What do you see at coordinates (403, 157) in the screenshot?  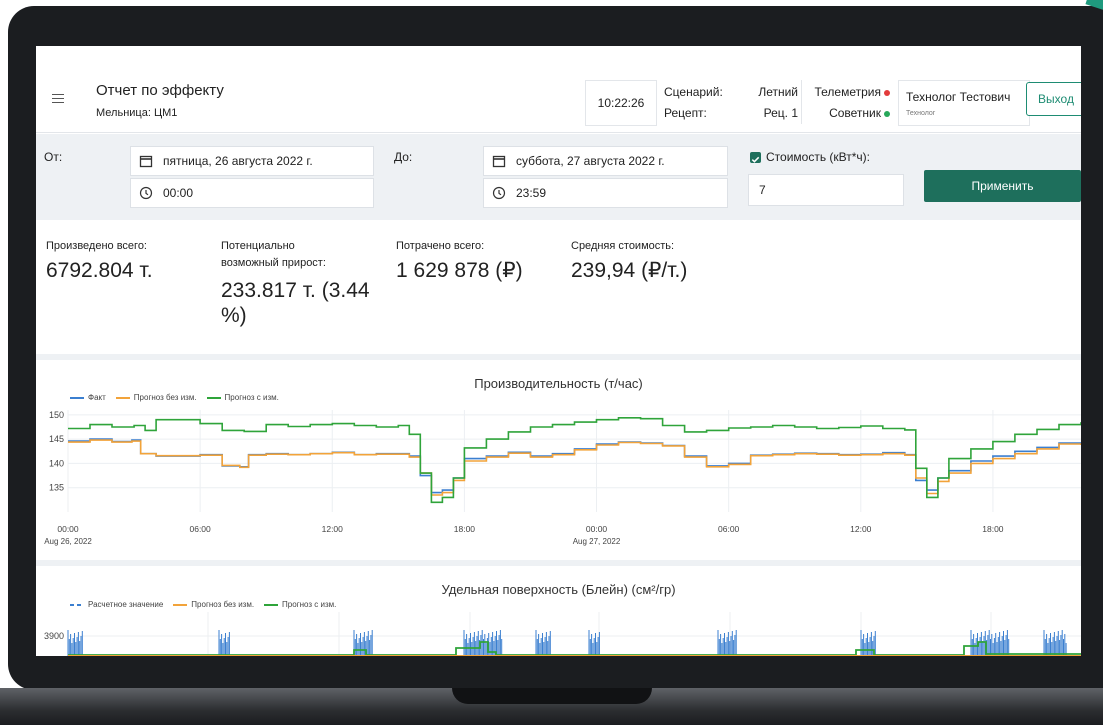 I see `to-label: До:` at bounding box center [403, 157].